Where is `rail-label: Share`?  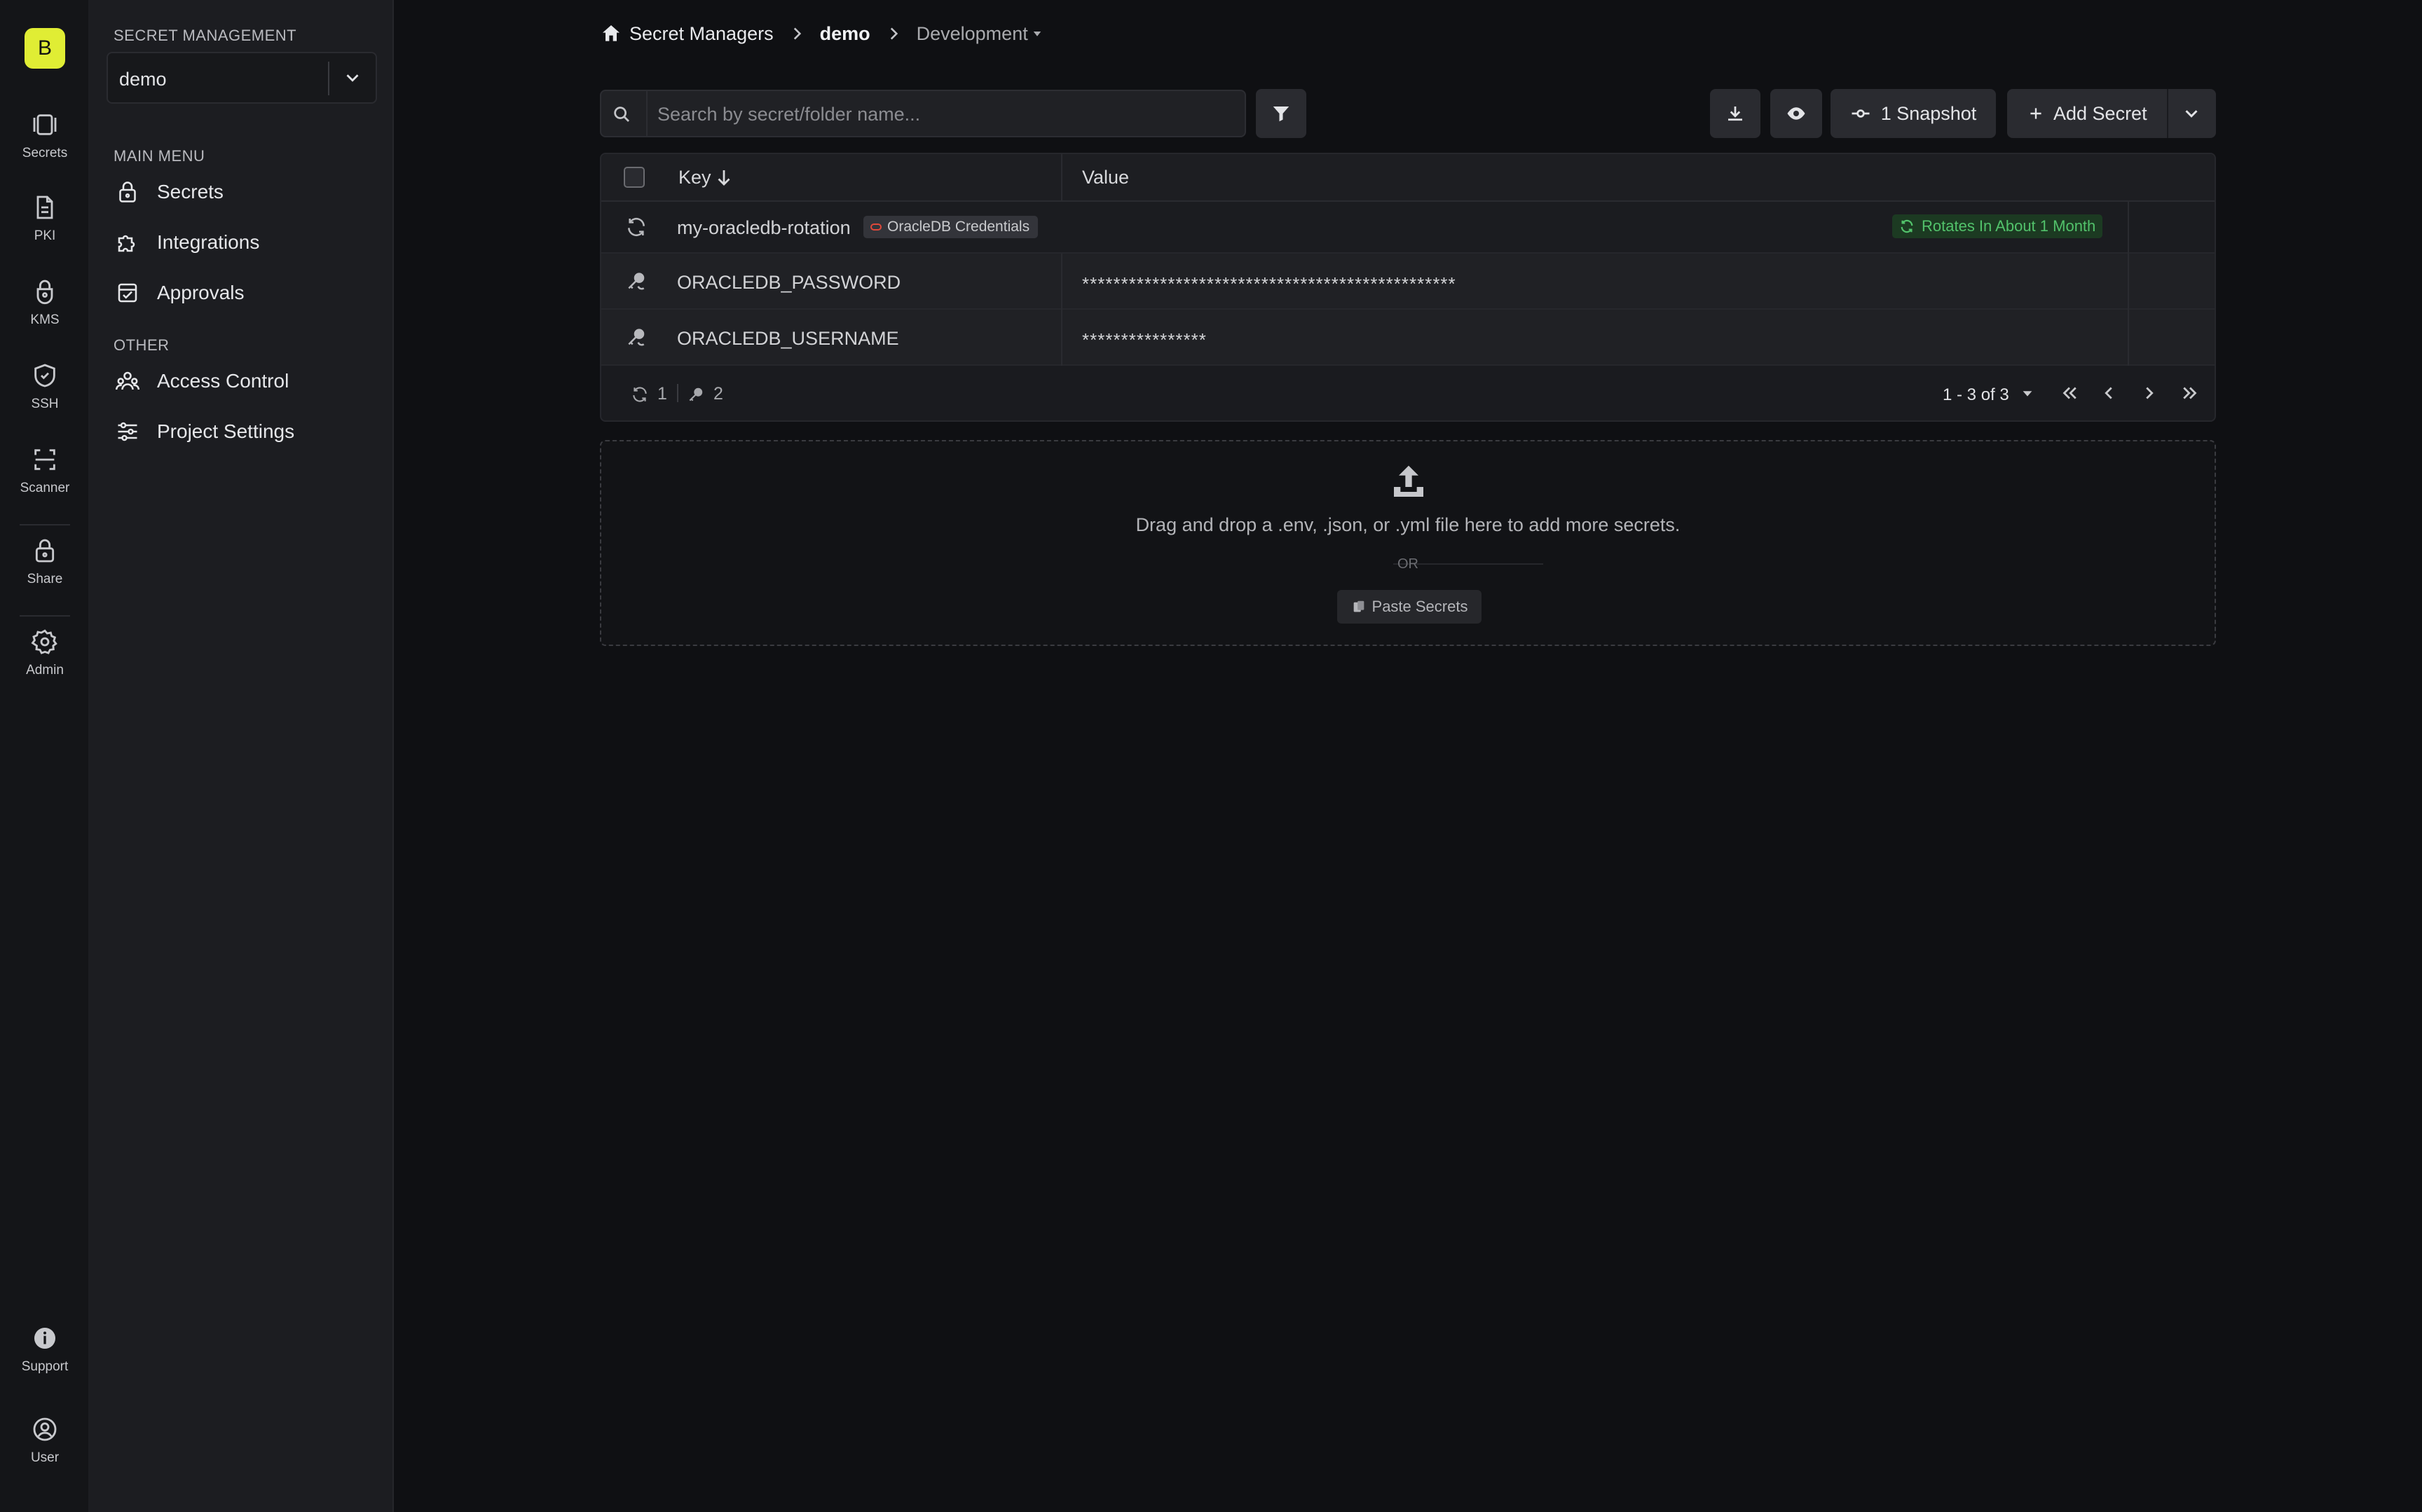
rail-label: Share is located at coordinates (45, 579).